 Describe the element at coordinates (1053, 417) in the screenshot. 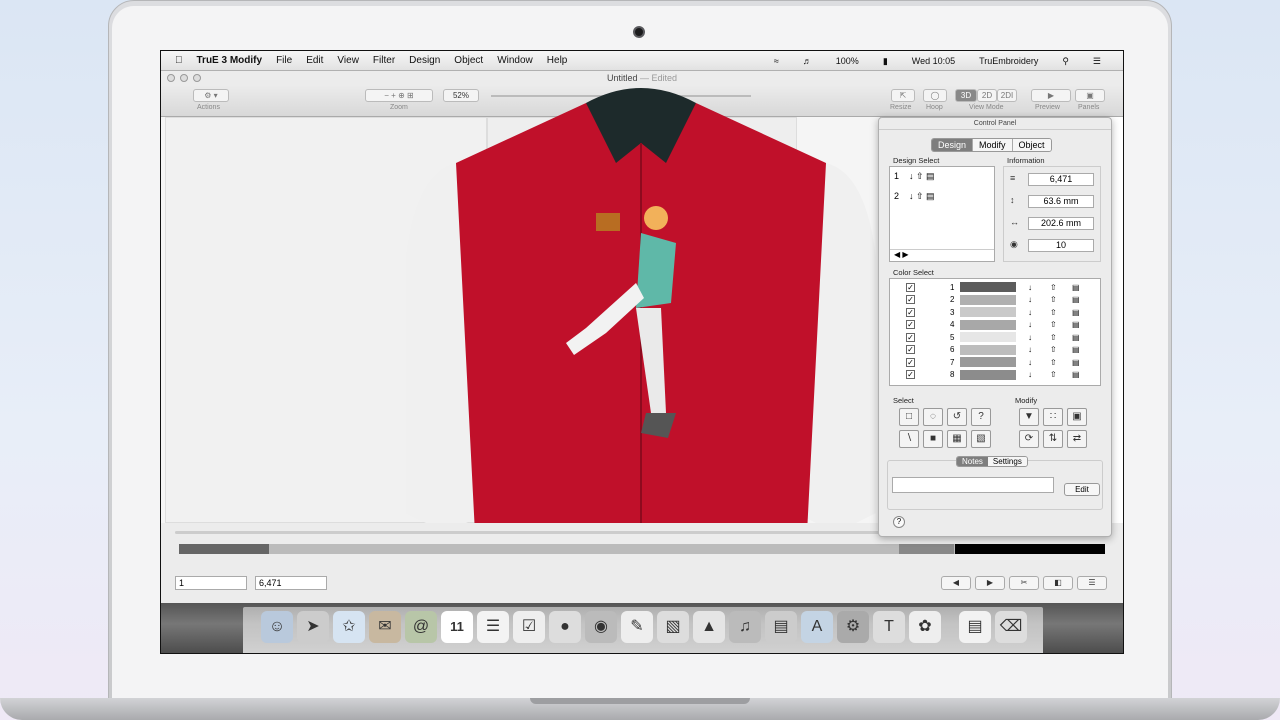

I see `group-icon: ∷` at that location.